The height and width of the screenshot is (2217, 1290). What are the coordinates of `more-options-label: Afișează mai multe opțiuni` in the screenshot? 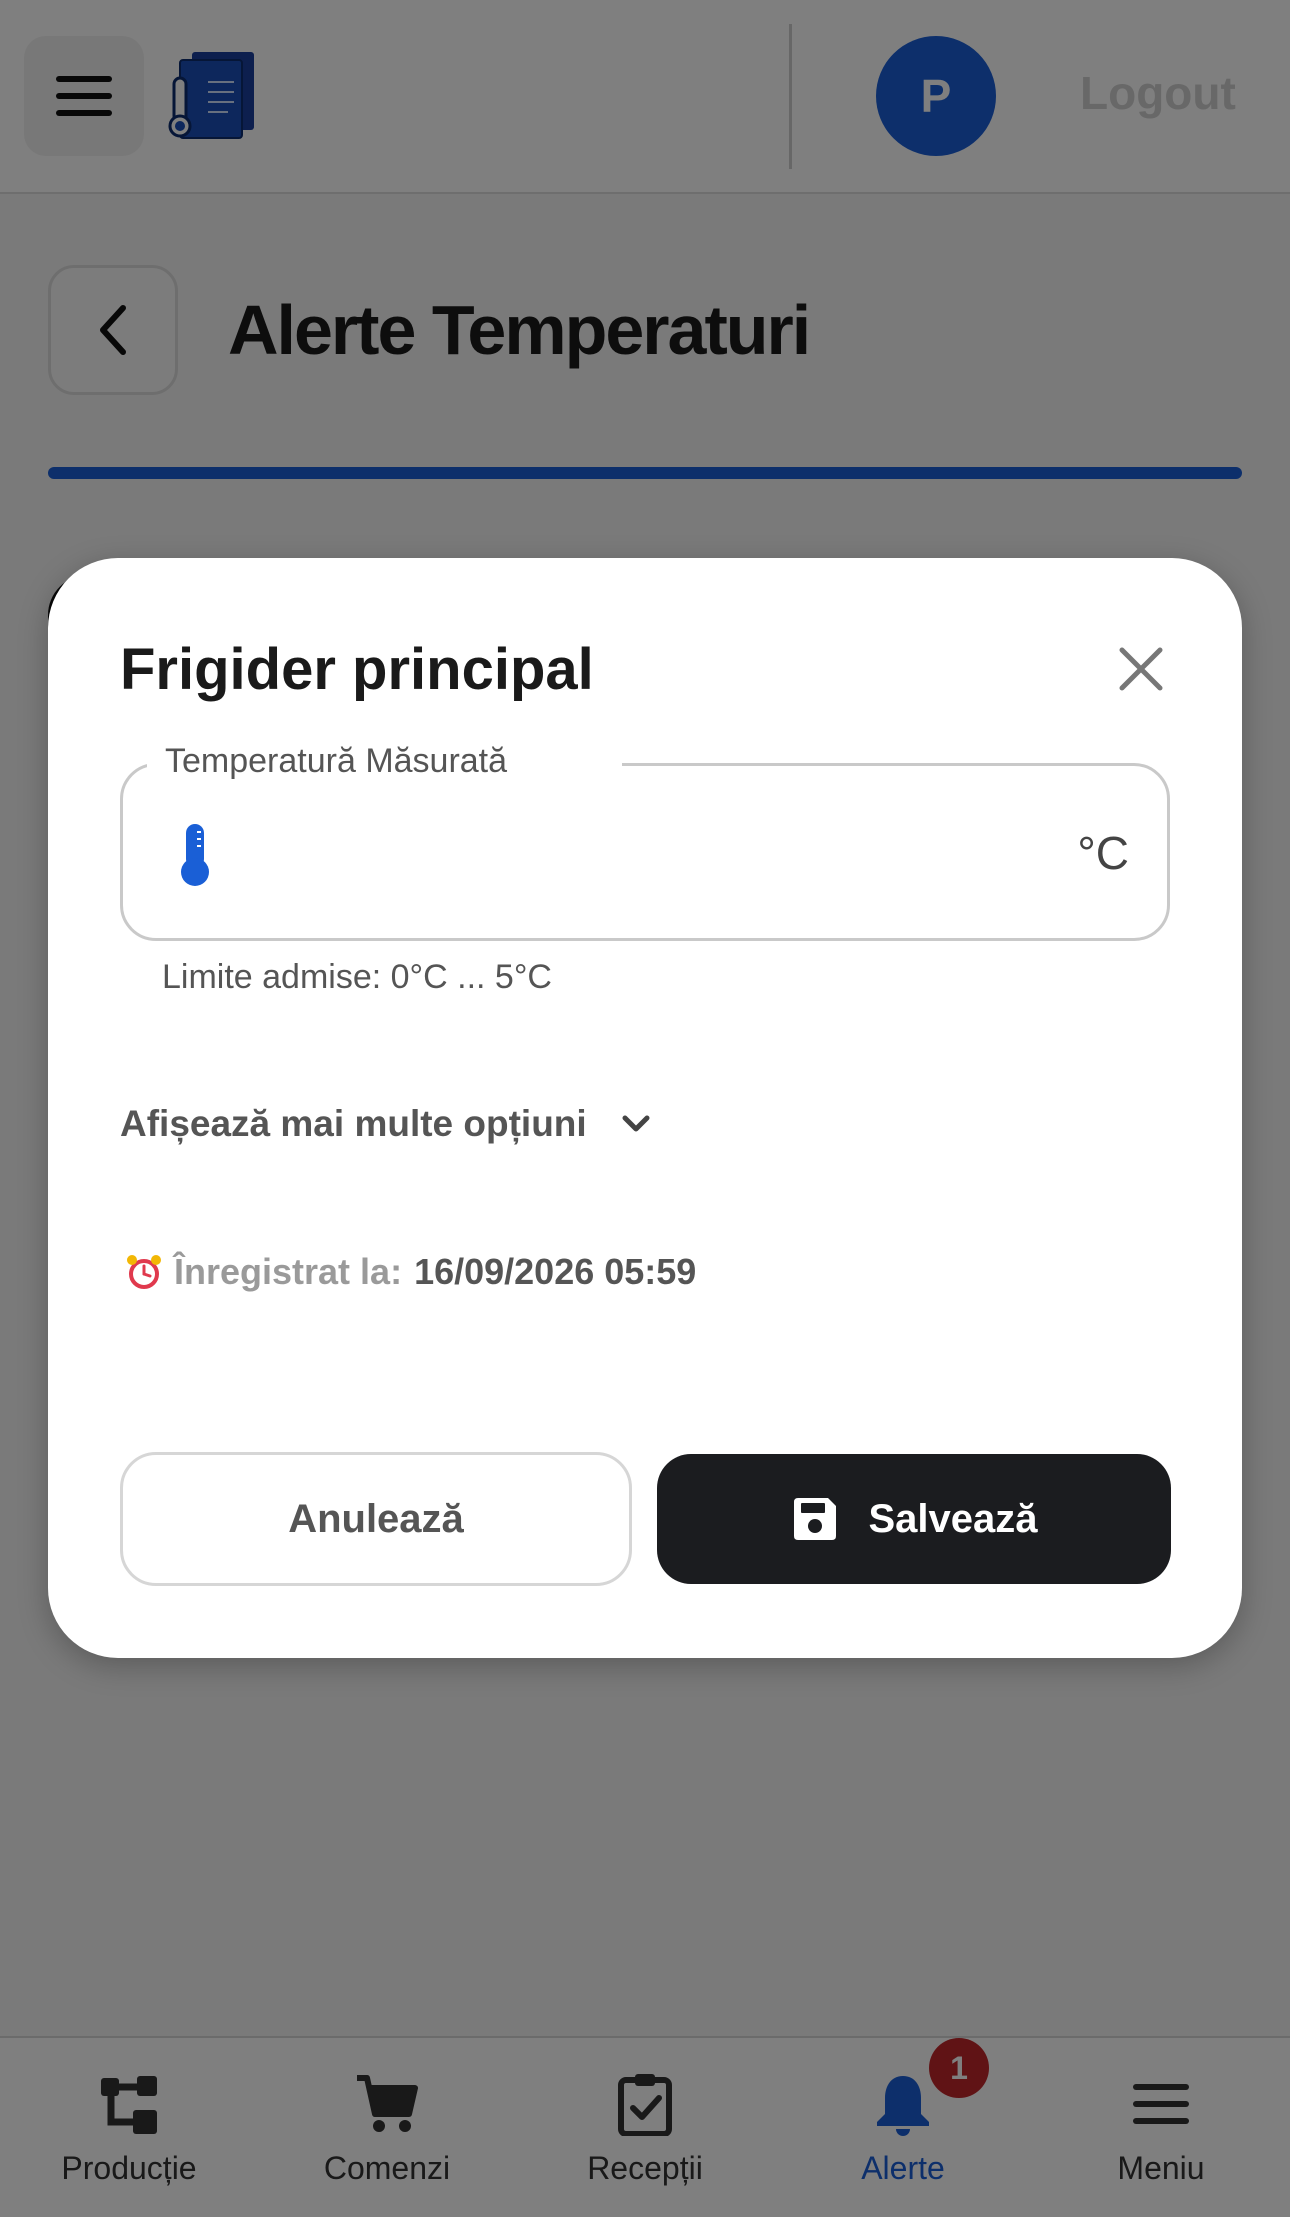 It's located at (353, 1123).